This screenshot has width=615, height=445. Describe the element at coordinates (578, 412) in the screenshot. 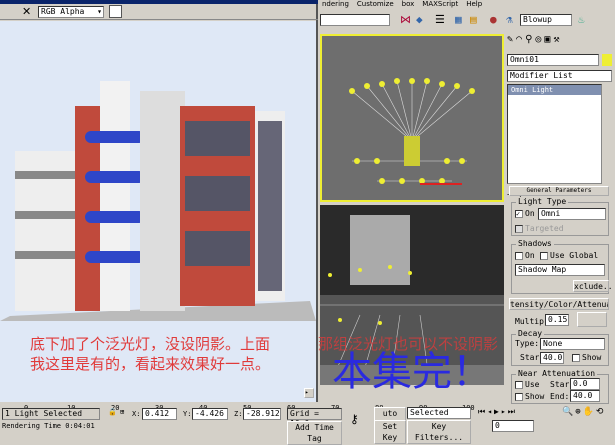

I see `zoom-all-icon: ⊕` at that location.